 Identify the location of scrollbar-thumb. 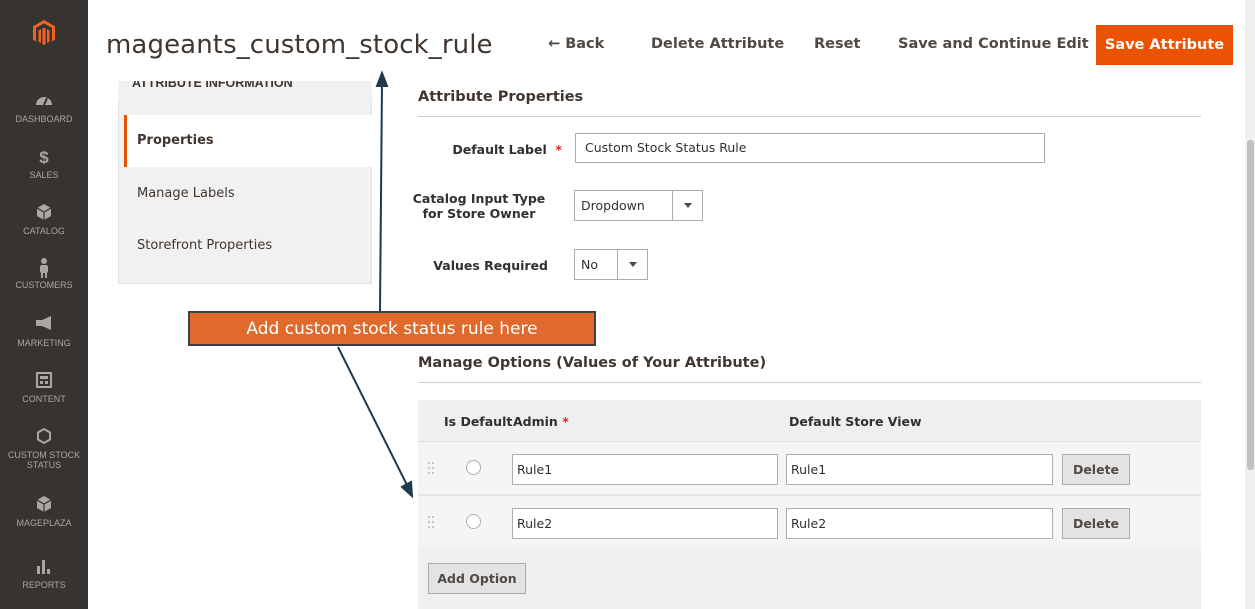
(1250, 305).